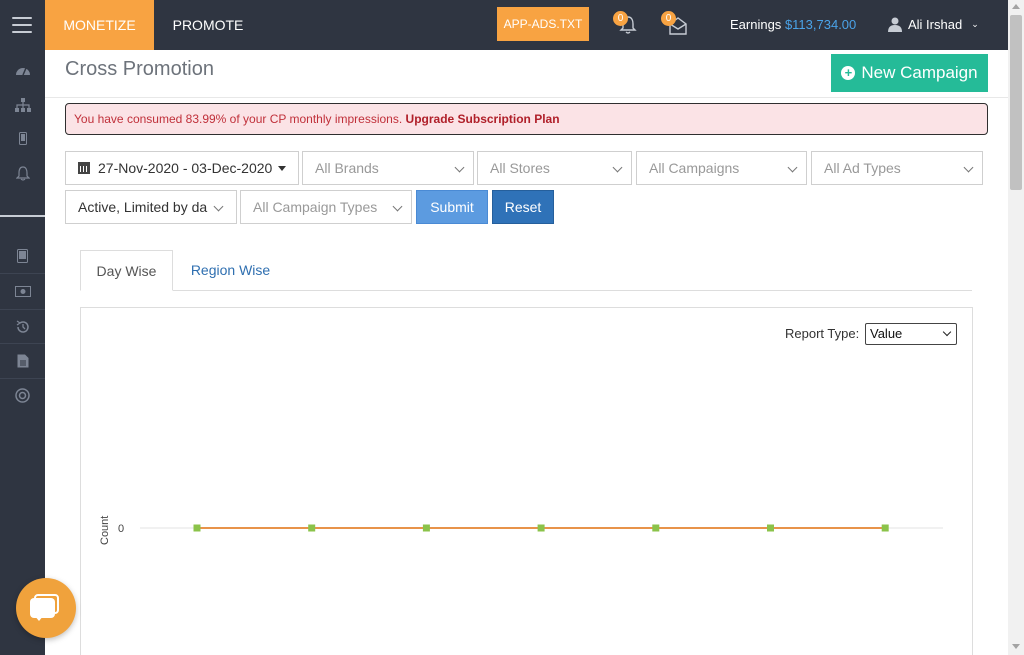 The width and height of the screenshot is (1024, 655). I want to click on page-scrollbar, so click(1016, 327).